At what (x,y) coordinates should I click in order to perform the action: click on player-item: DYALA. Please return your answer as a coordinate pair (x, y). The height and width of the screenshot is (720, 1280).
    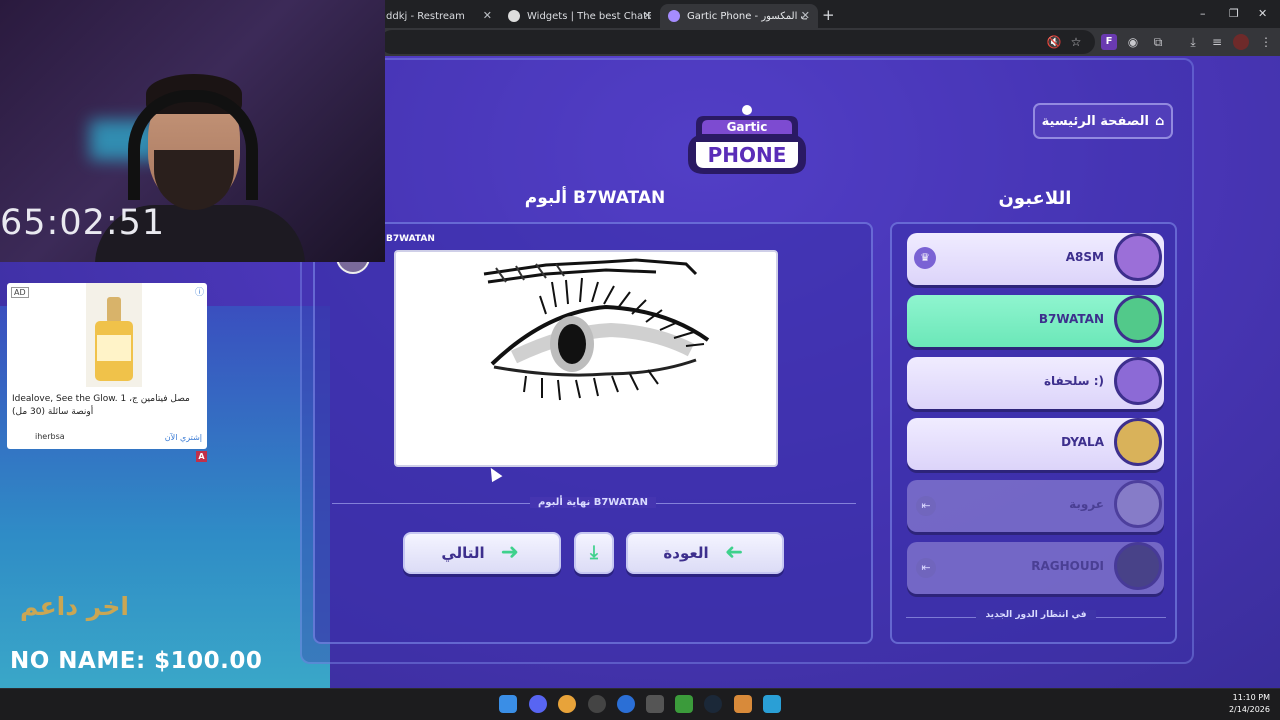
    Looking at the image, I should click on (1035, 444).